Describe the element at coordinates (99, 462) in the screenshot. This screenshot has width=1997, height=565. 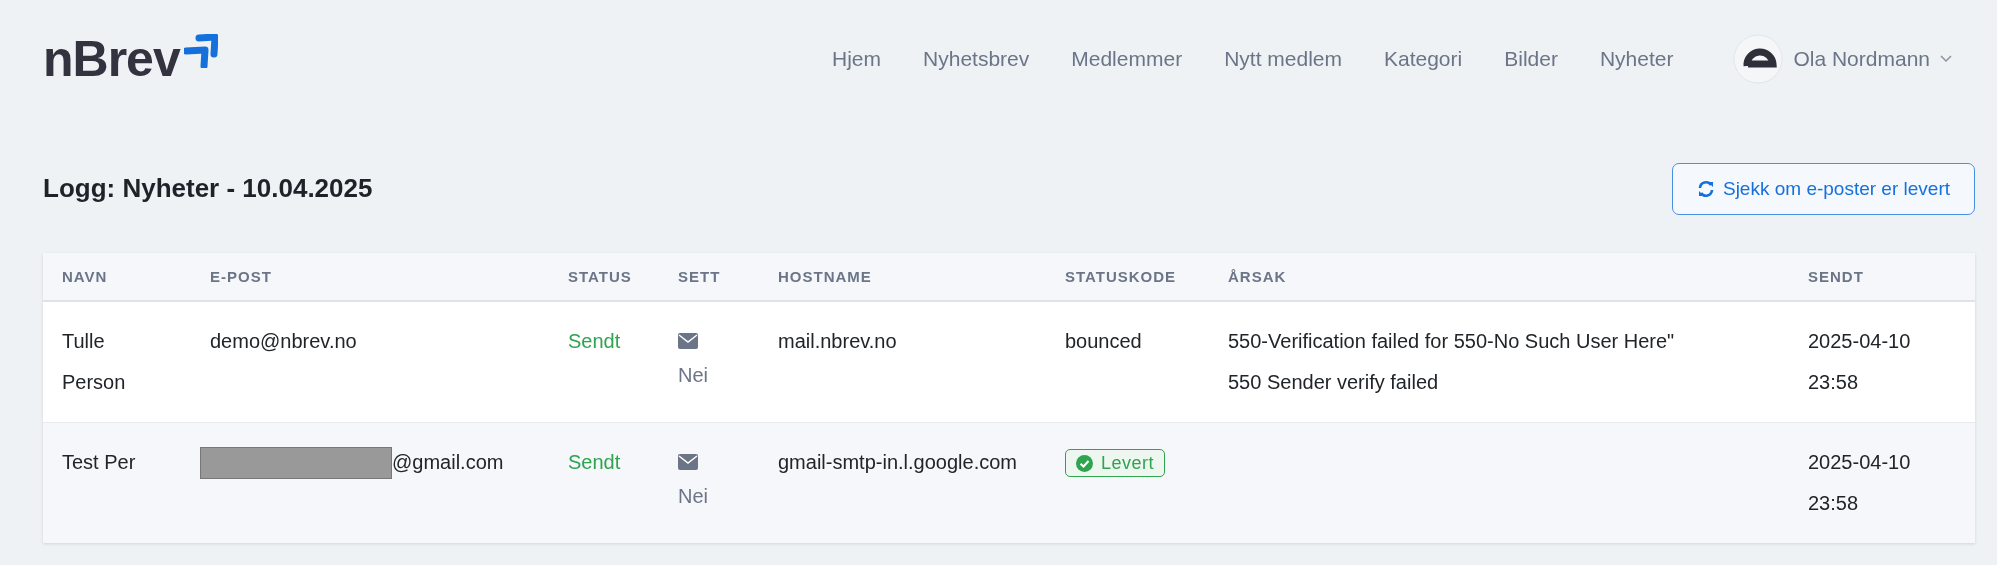
I see `table-cell: Test Per` at that location.